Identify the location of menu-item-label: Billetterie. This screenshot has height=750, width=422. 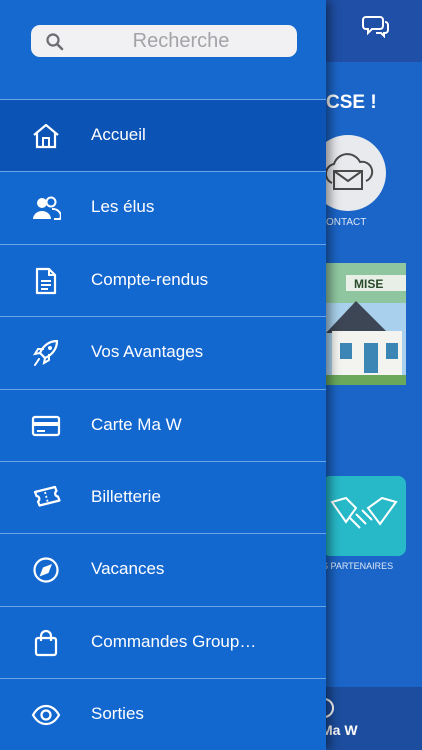
(126, 496).